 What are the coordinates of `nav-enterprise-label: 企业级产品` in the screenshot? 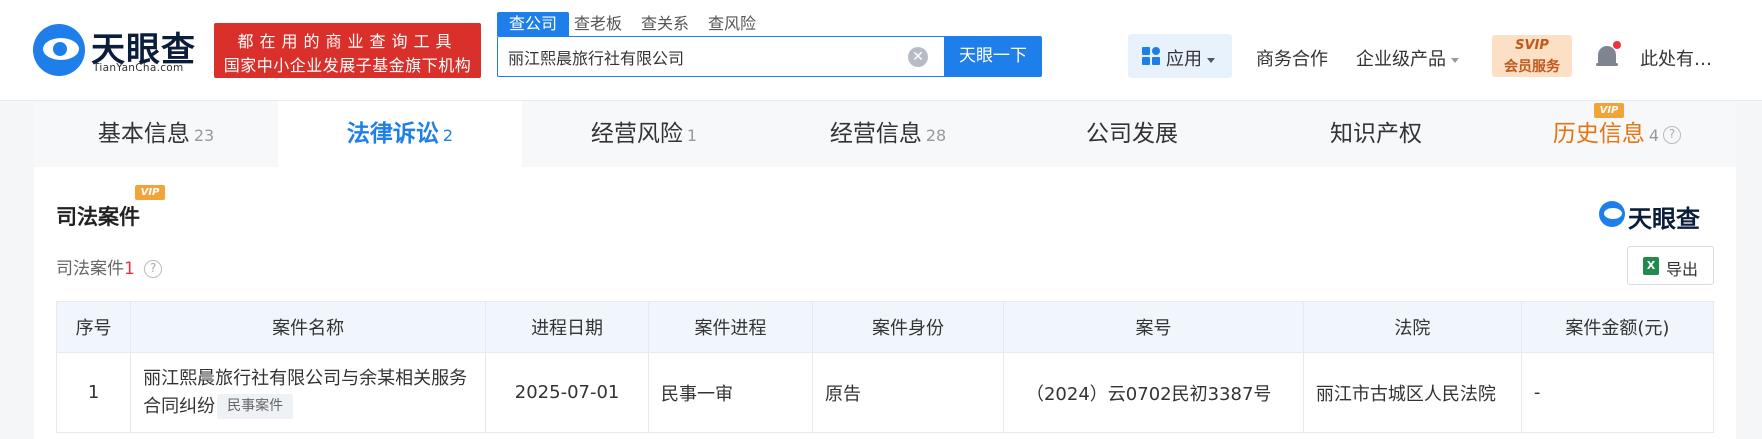 It's located at (1401, 59).